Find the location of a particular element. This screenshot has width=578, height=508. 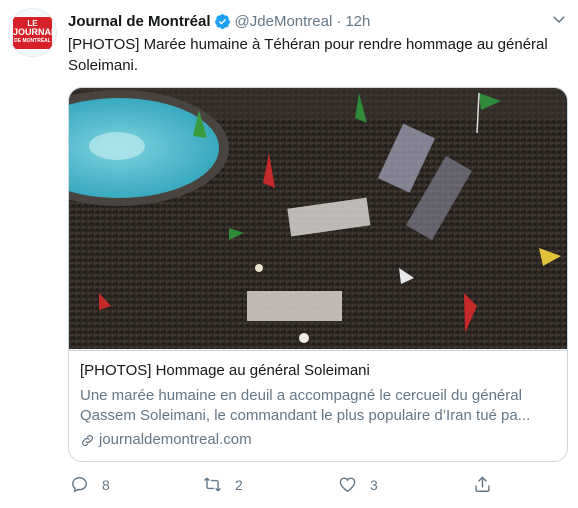

verified-badge-icon is located at coordinates (222, 21).